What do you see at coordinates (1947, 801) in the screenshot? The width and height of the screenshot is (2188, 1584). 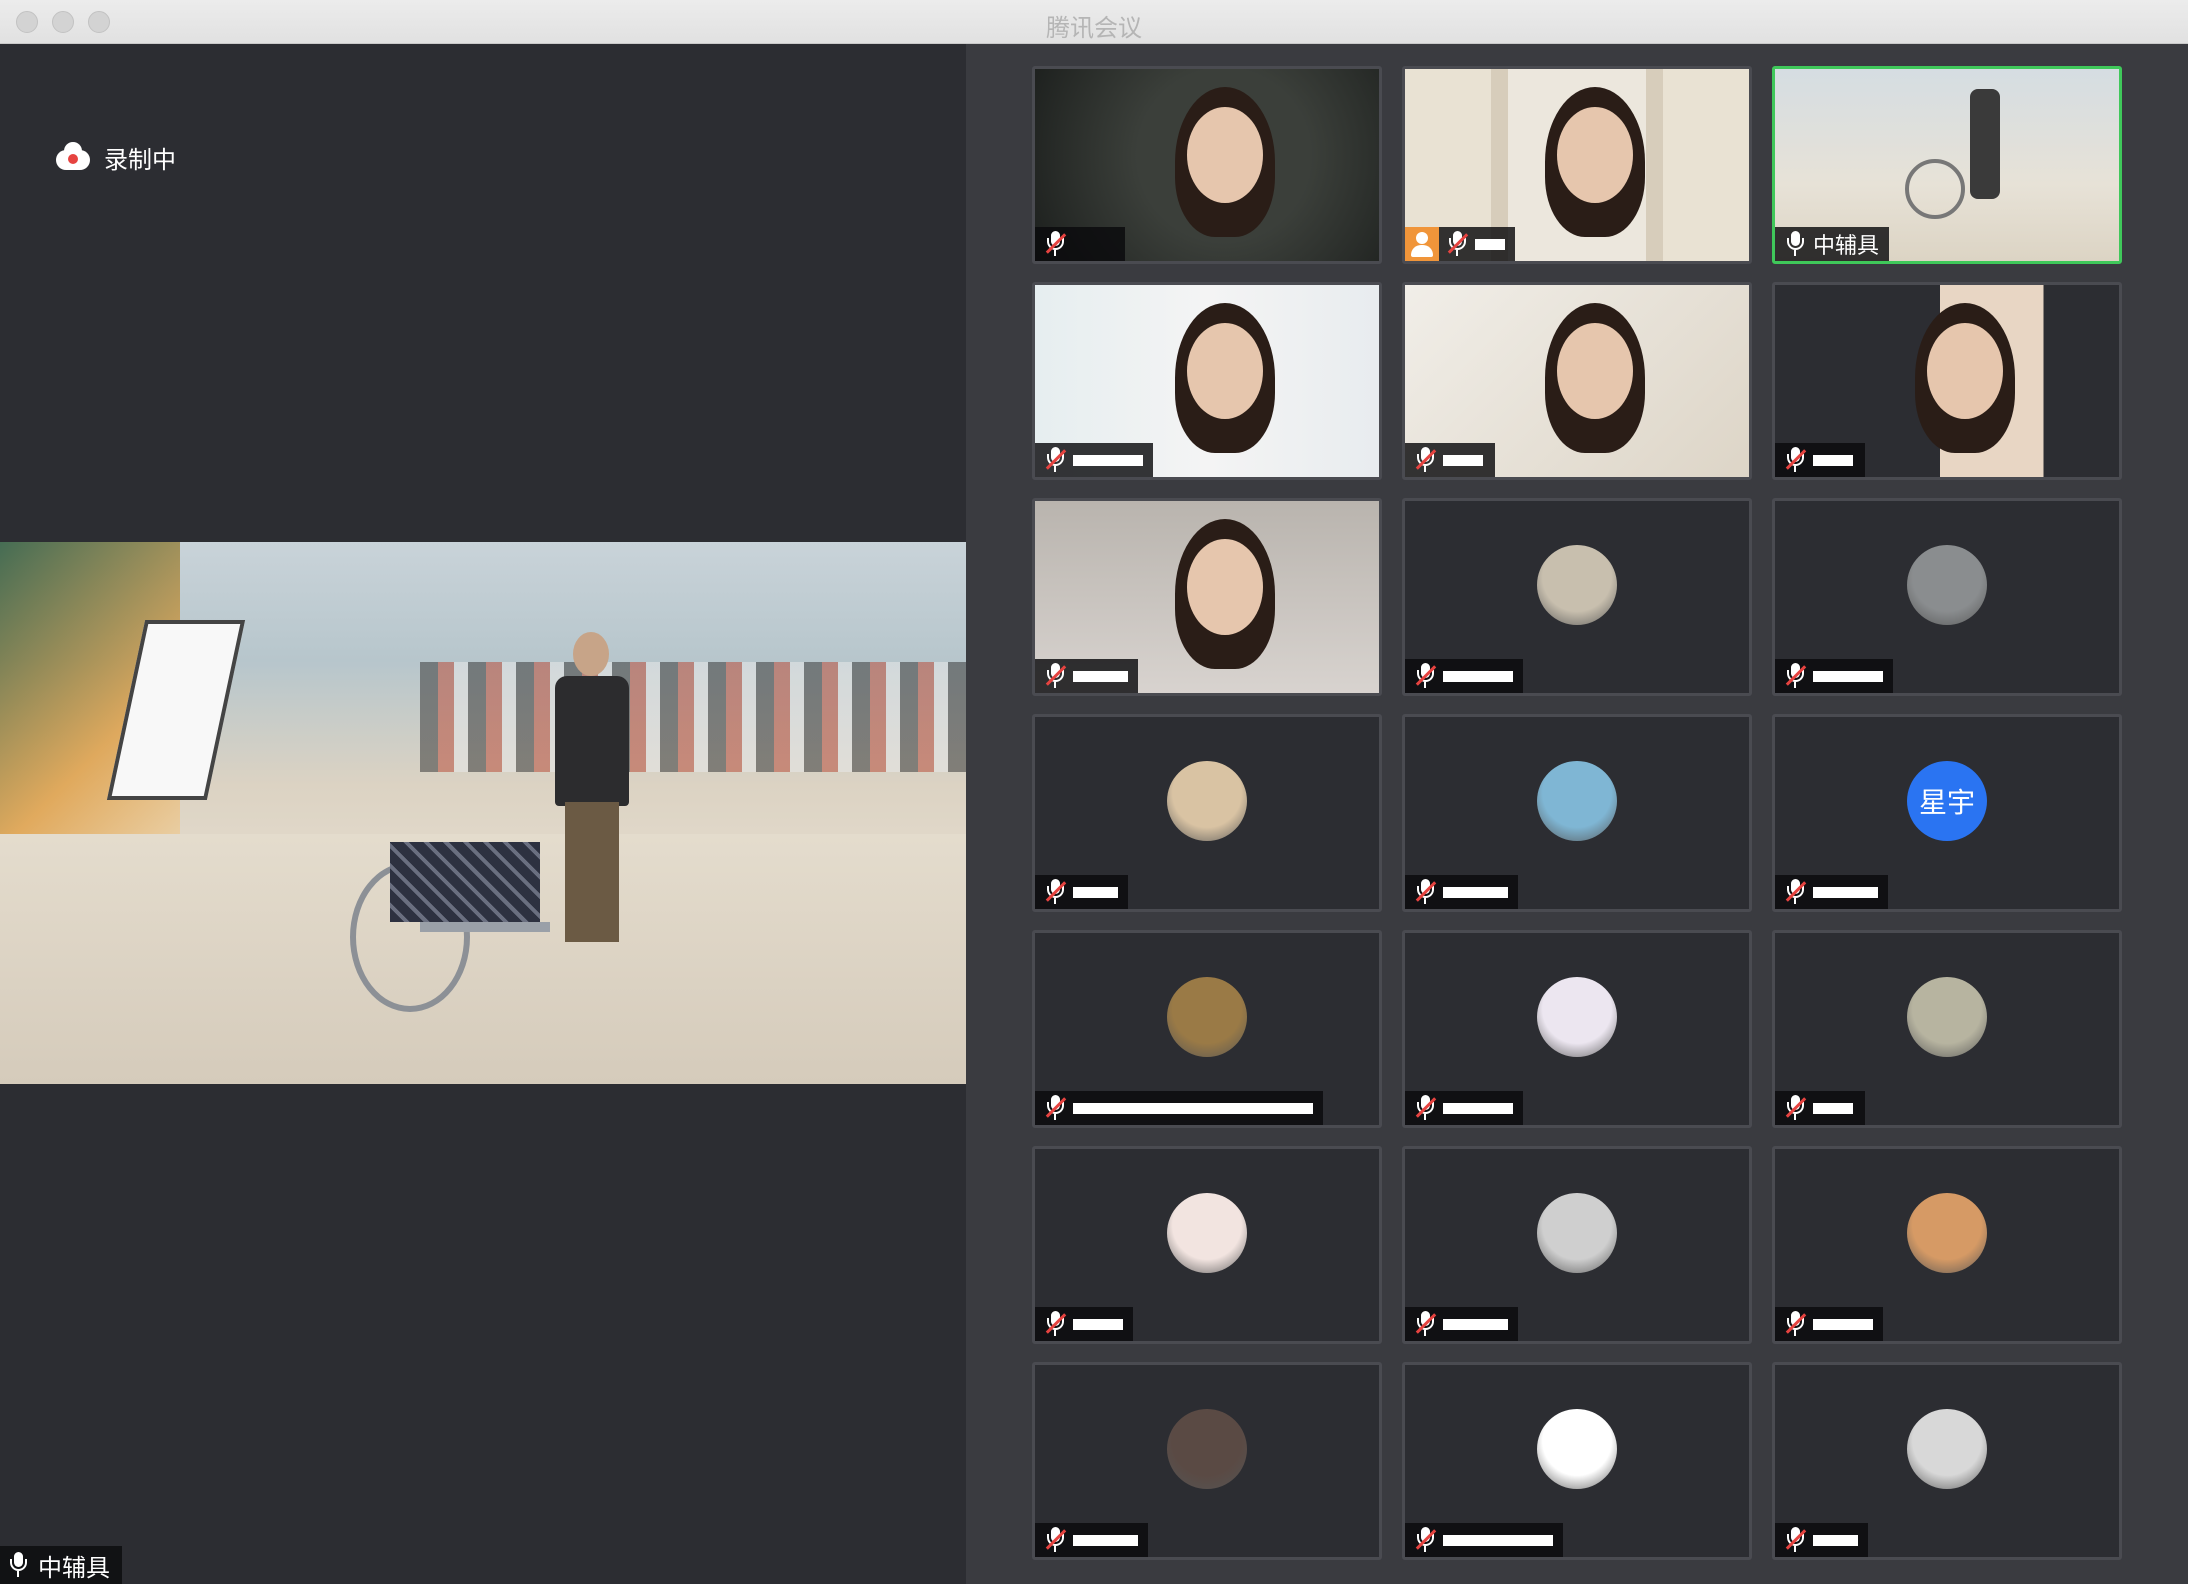 I see `participant-avatar: 星宇` at bounding box center [1947, 801].